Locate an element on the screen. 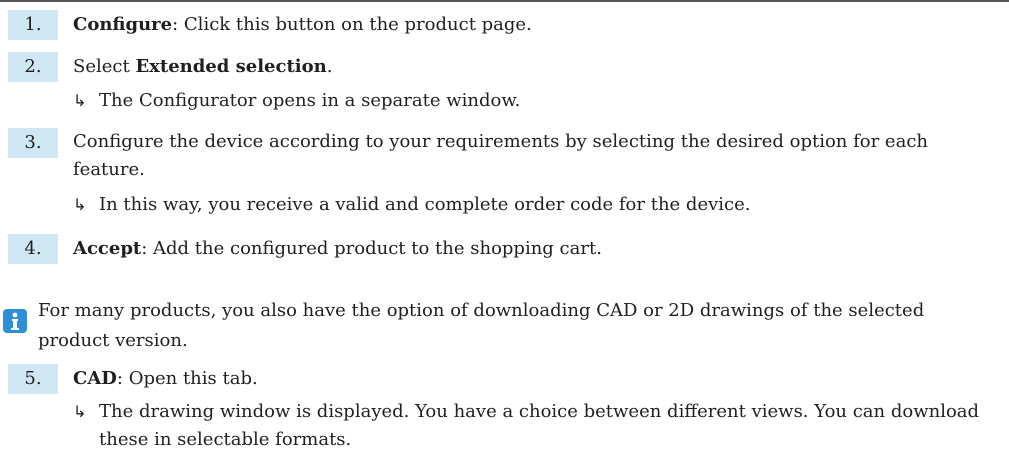 The image size is (1009, 454). step-number: 5. is located at coordinates (33, 379).